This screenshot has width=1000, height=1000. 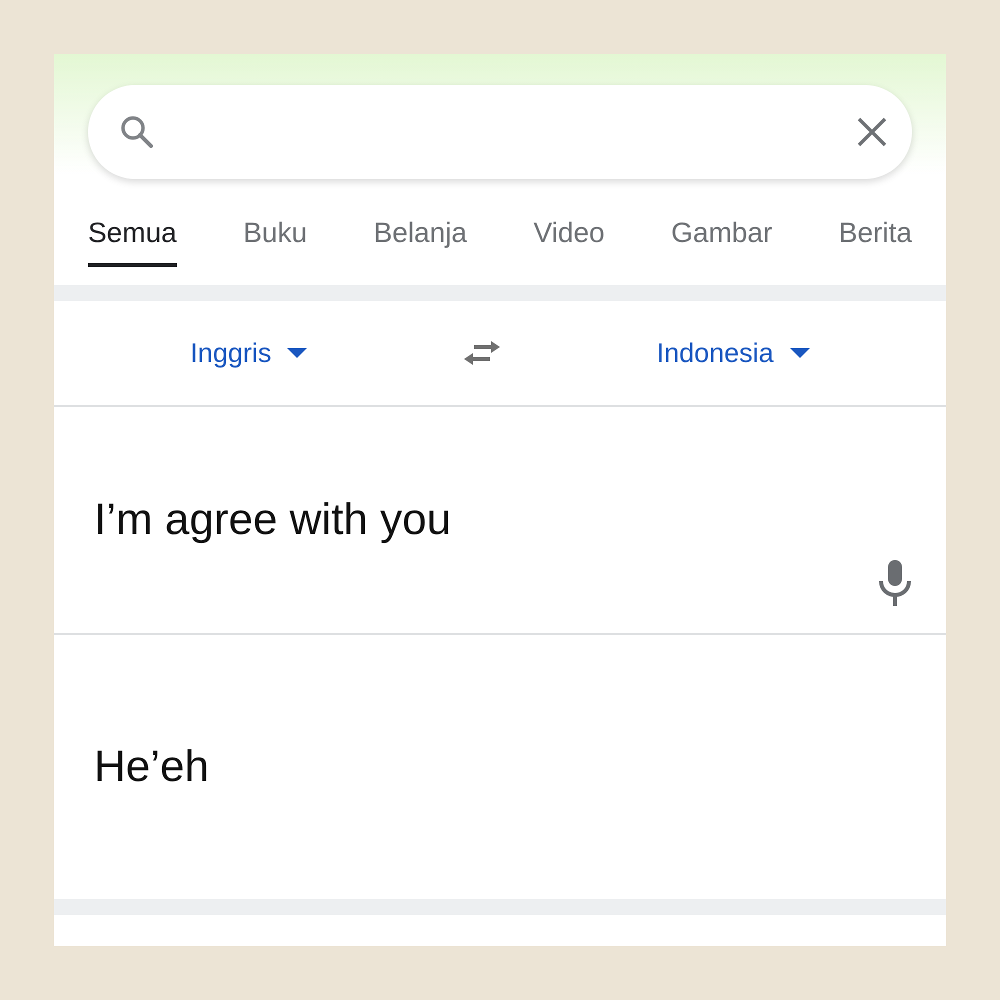 I want to click on translation-text: He’eh, so click(x=151, y=767).